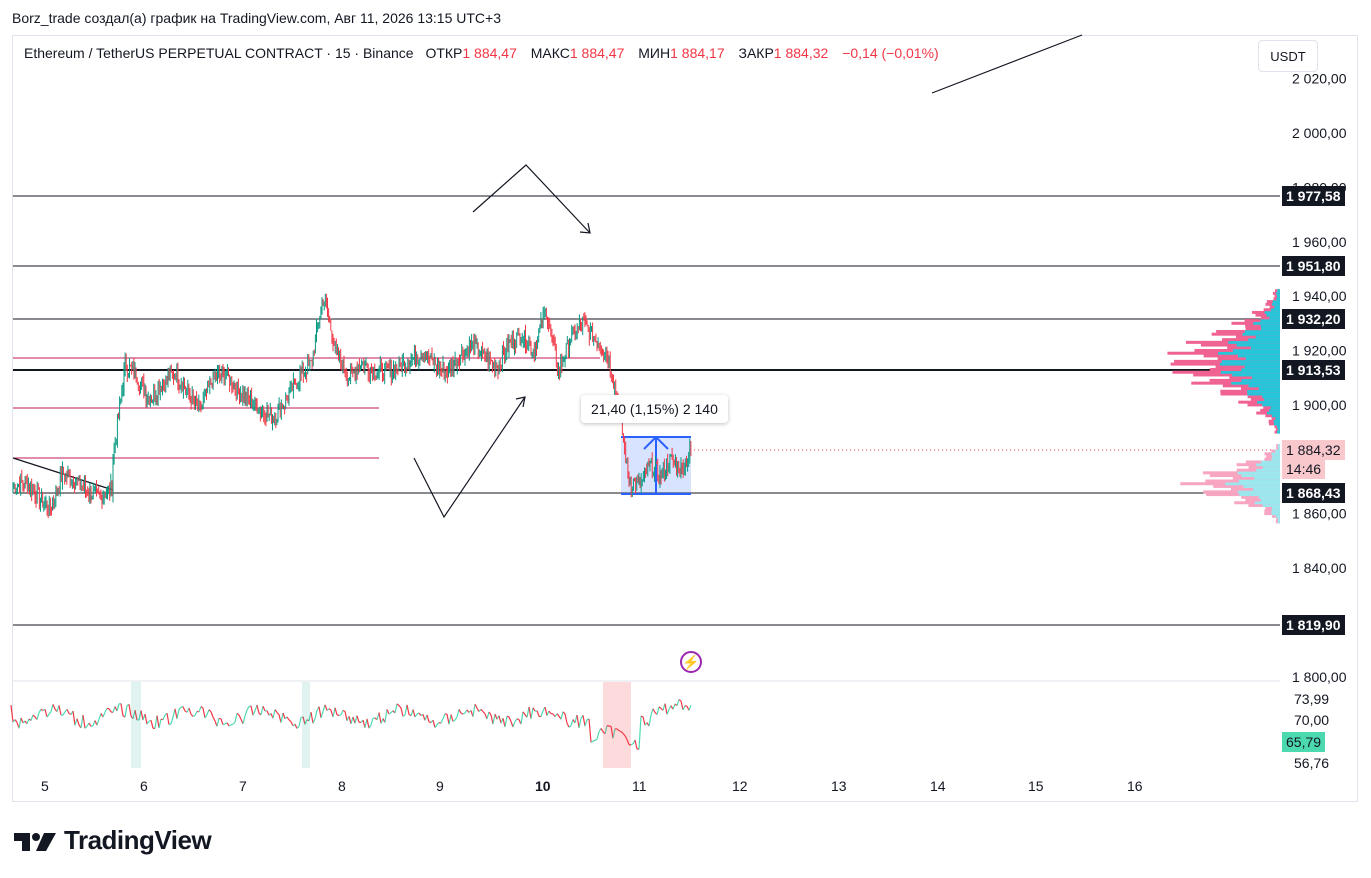  I want to click on arrow-v, so click(469, 457).